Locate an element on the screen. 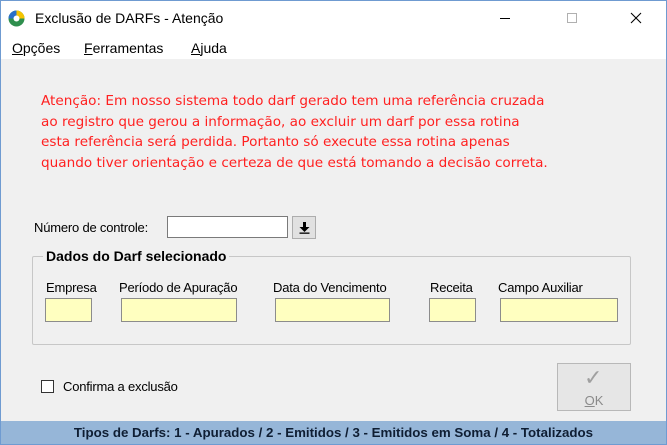  close-button is located at coordinates (636, 18).